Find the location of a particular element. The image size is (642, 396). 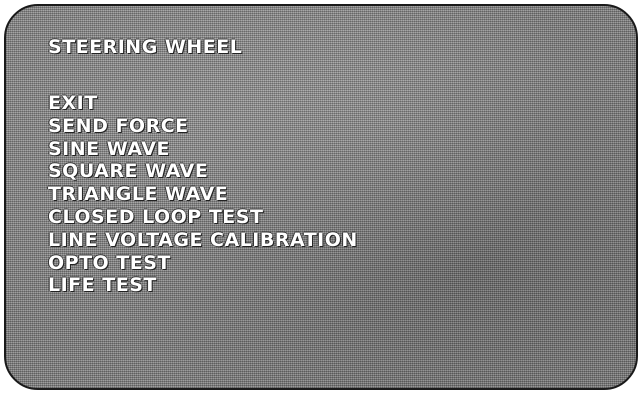

menu-item-exit: EXIT is located at coordinates (203, 103).